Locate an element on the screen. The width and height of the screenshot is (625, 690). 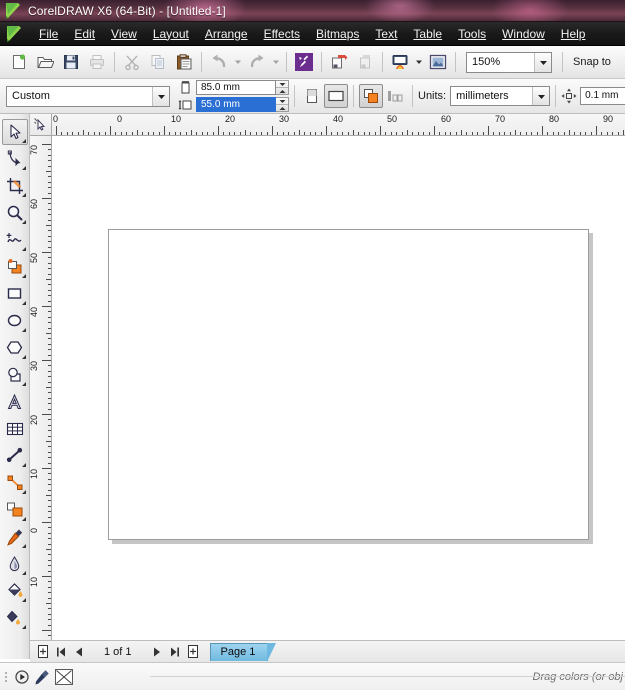
fill-tool is located at coordinates (15, 591).